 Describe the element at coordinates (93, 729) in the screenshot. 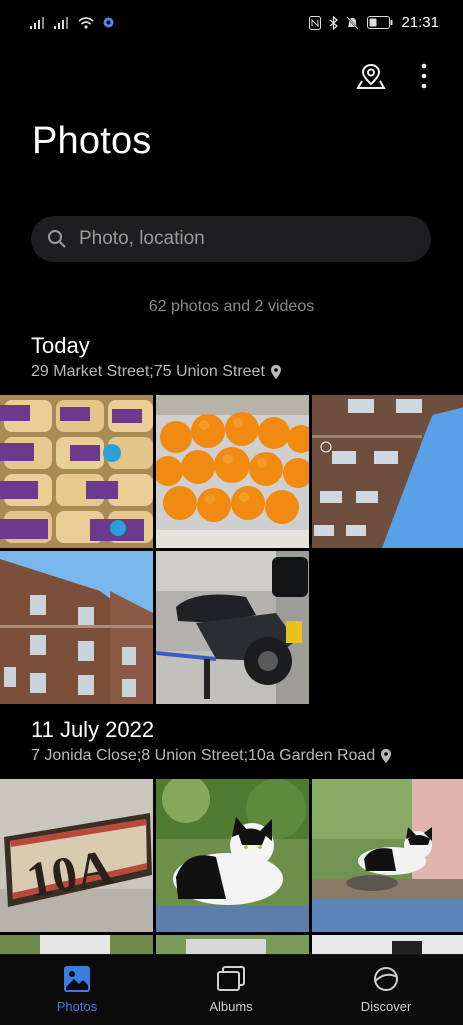

I see `section-date: 11 July 2022` at that location.